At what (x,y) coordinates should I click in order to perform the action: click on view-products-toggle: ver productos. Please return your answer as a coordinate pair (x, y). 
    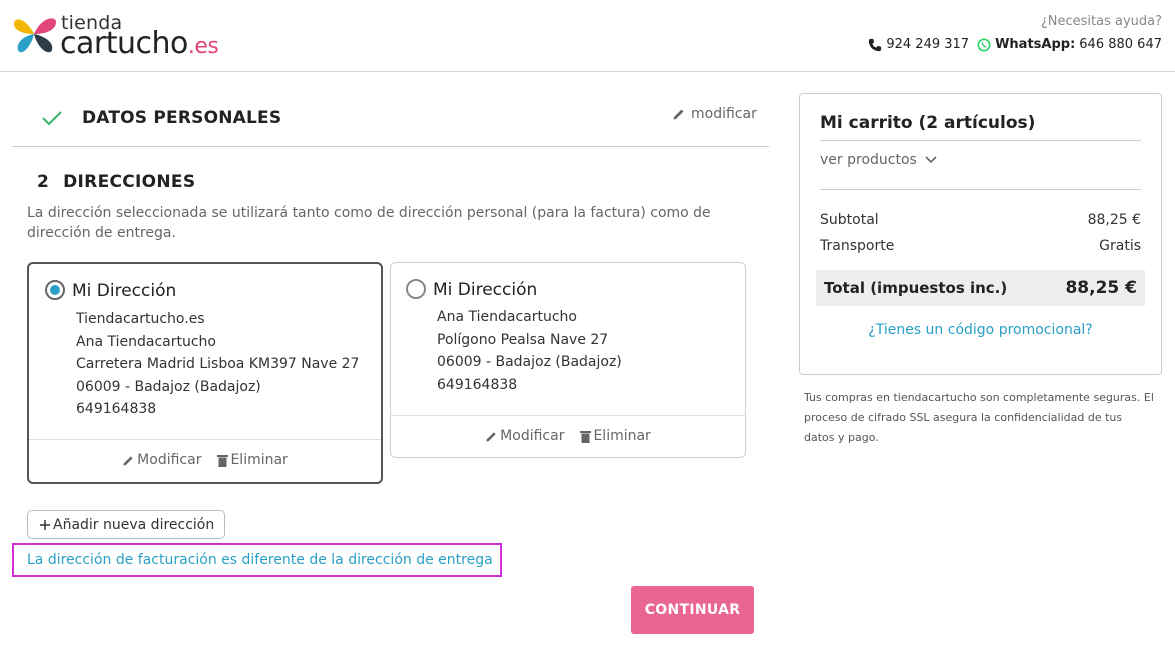
    Looking at the image, I should click on (878, 160).